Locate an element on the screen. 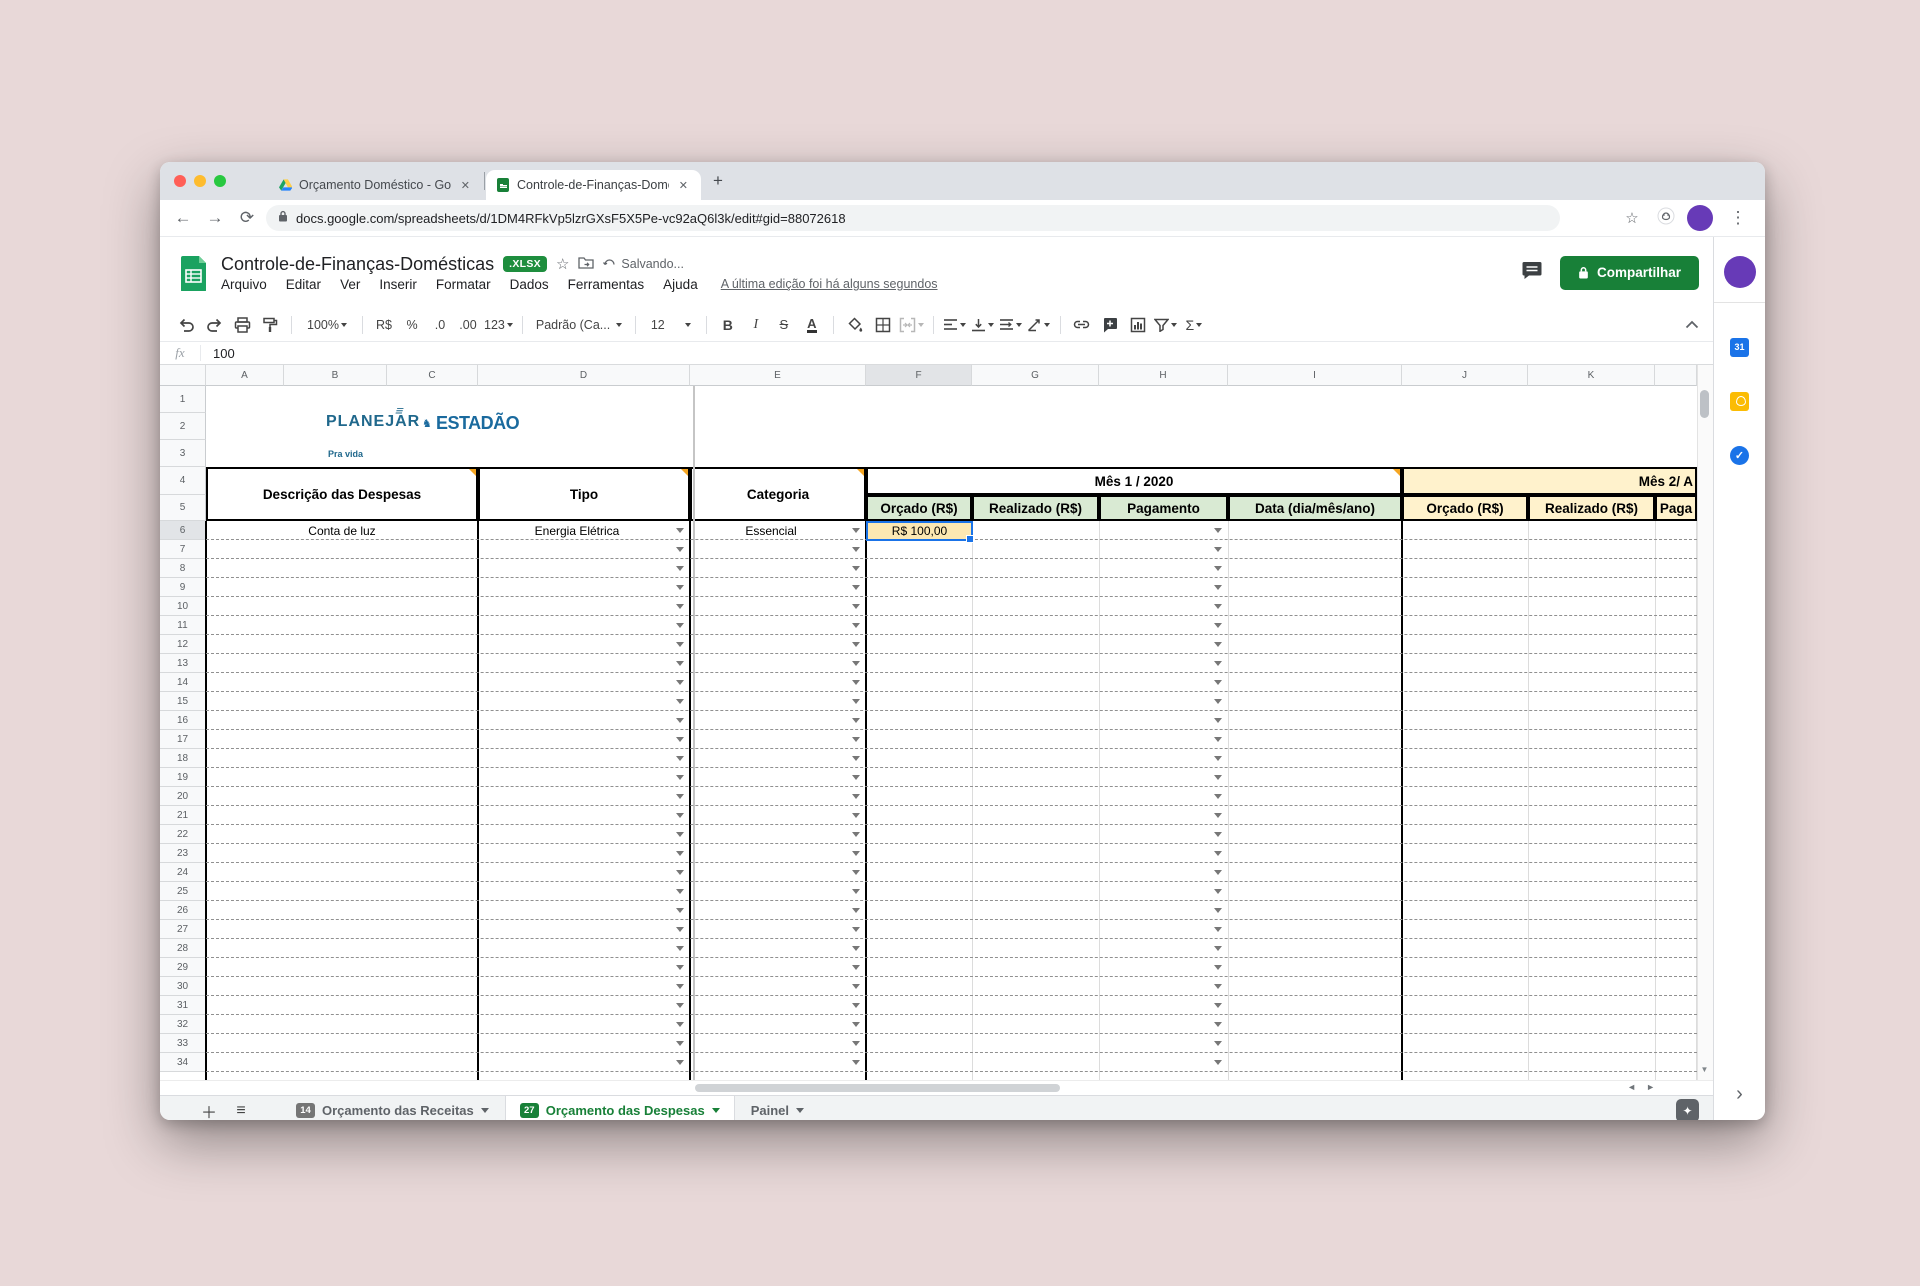 This screenshot has height=1286, width=1920. tasks-icon: ✓ is located at coordinates (1740, 455).